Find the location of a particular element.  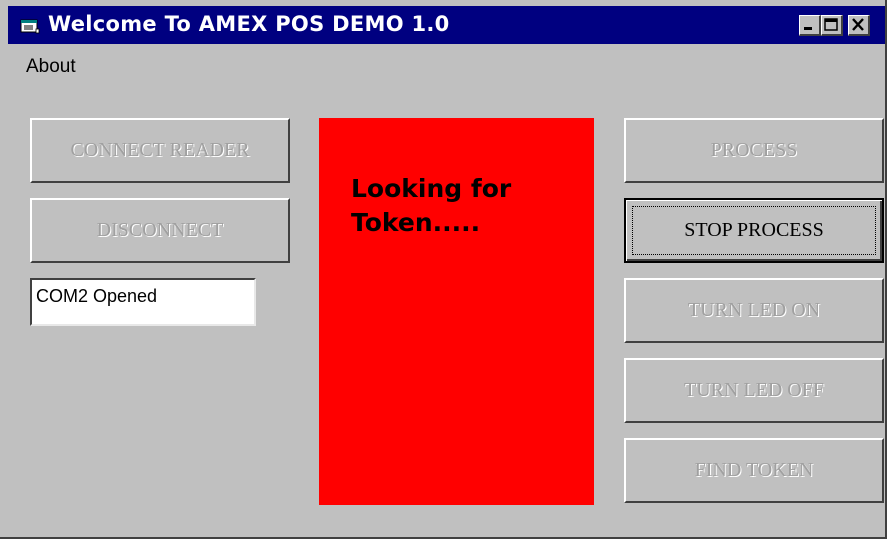

title-bar: Welcome To AMEX POS DEMO 1.0 is located at coordinates (446, 25).